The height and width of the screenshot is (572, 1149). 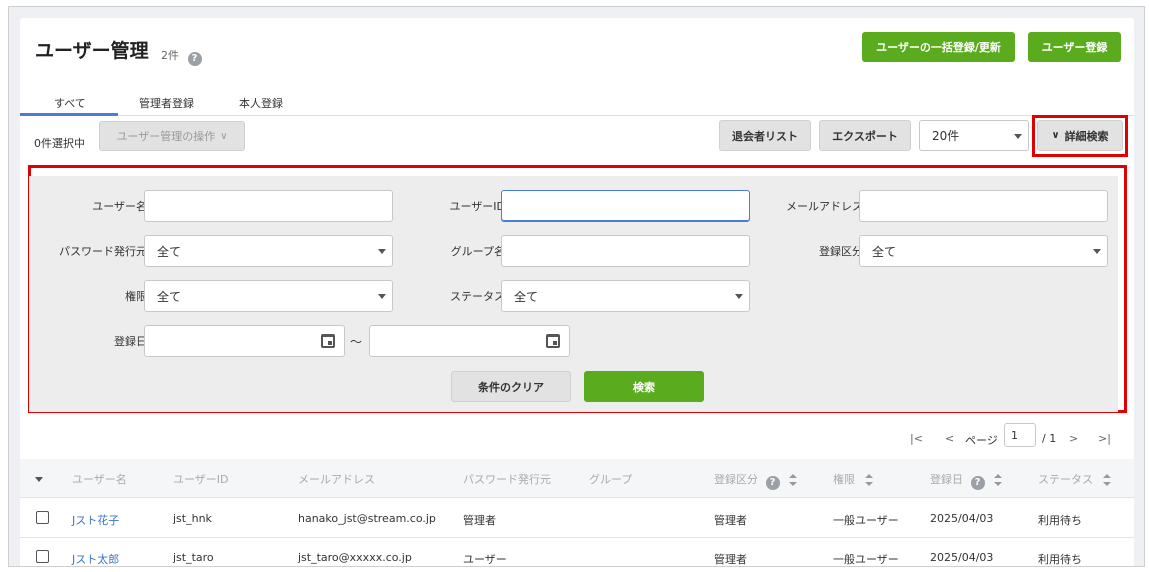 I want to click on userid-input, so click(x=625, y=206).